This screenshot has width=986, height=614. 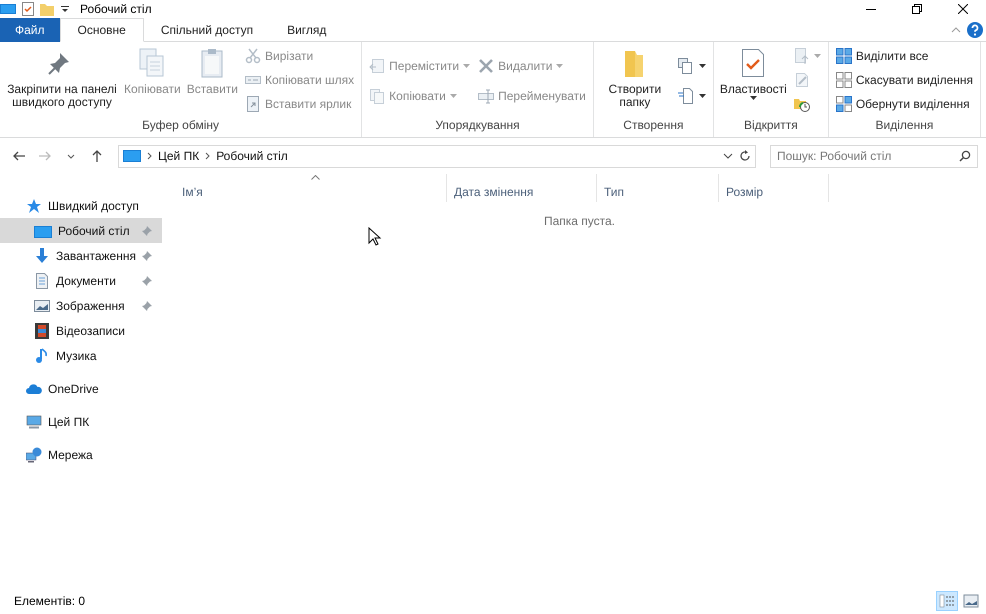 What do you see at coordinates (311, 188) in the screenshot?
I see `column-header: Ім’я` at bounding box center [311, 188].